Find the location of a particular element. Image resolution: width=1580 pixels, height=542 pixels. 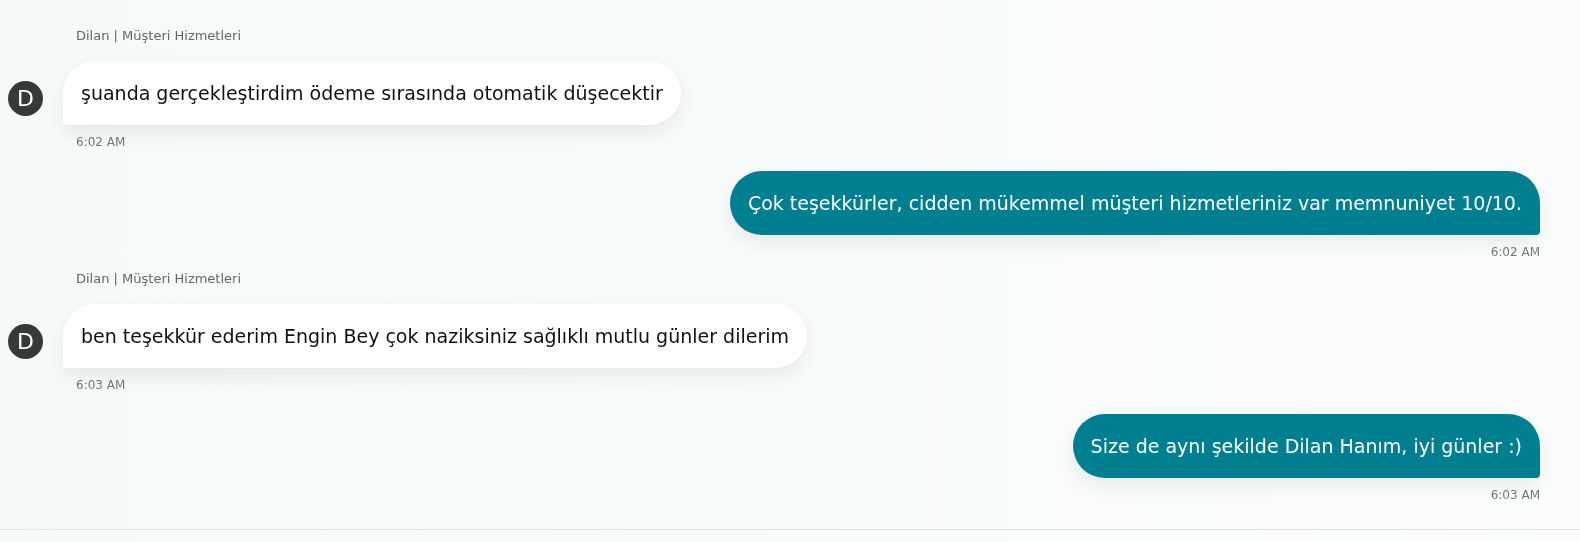

message-bubble: Size de aynı şekilde Dilan Hanım, iyi günler :) is located at coordinates (1306, 446).